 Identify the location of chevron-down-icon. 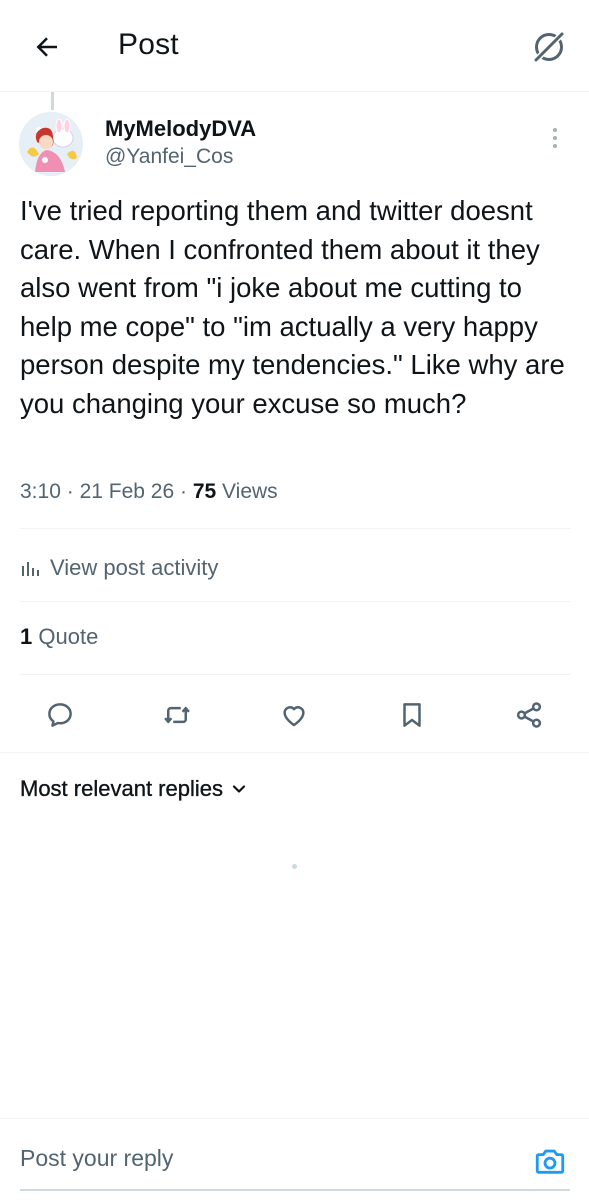
(239, 789).